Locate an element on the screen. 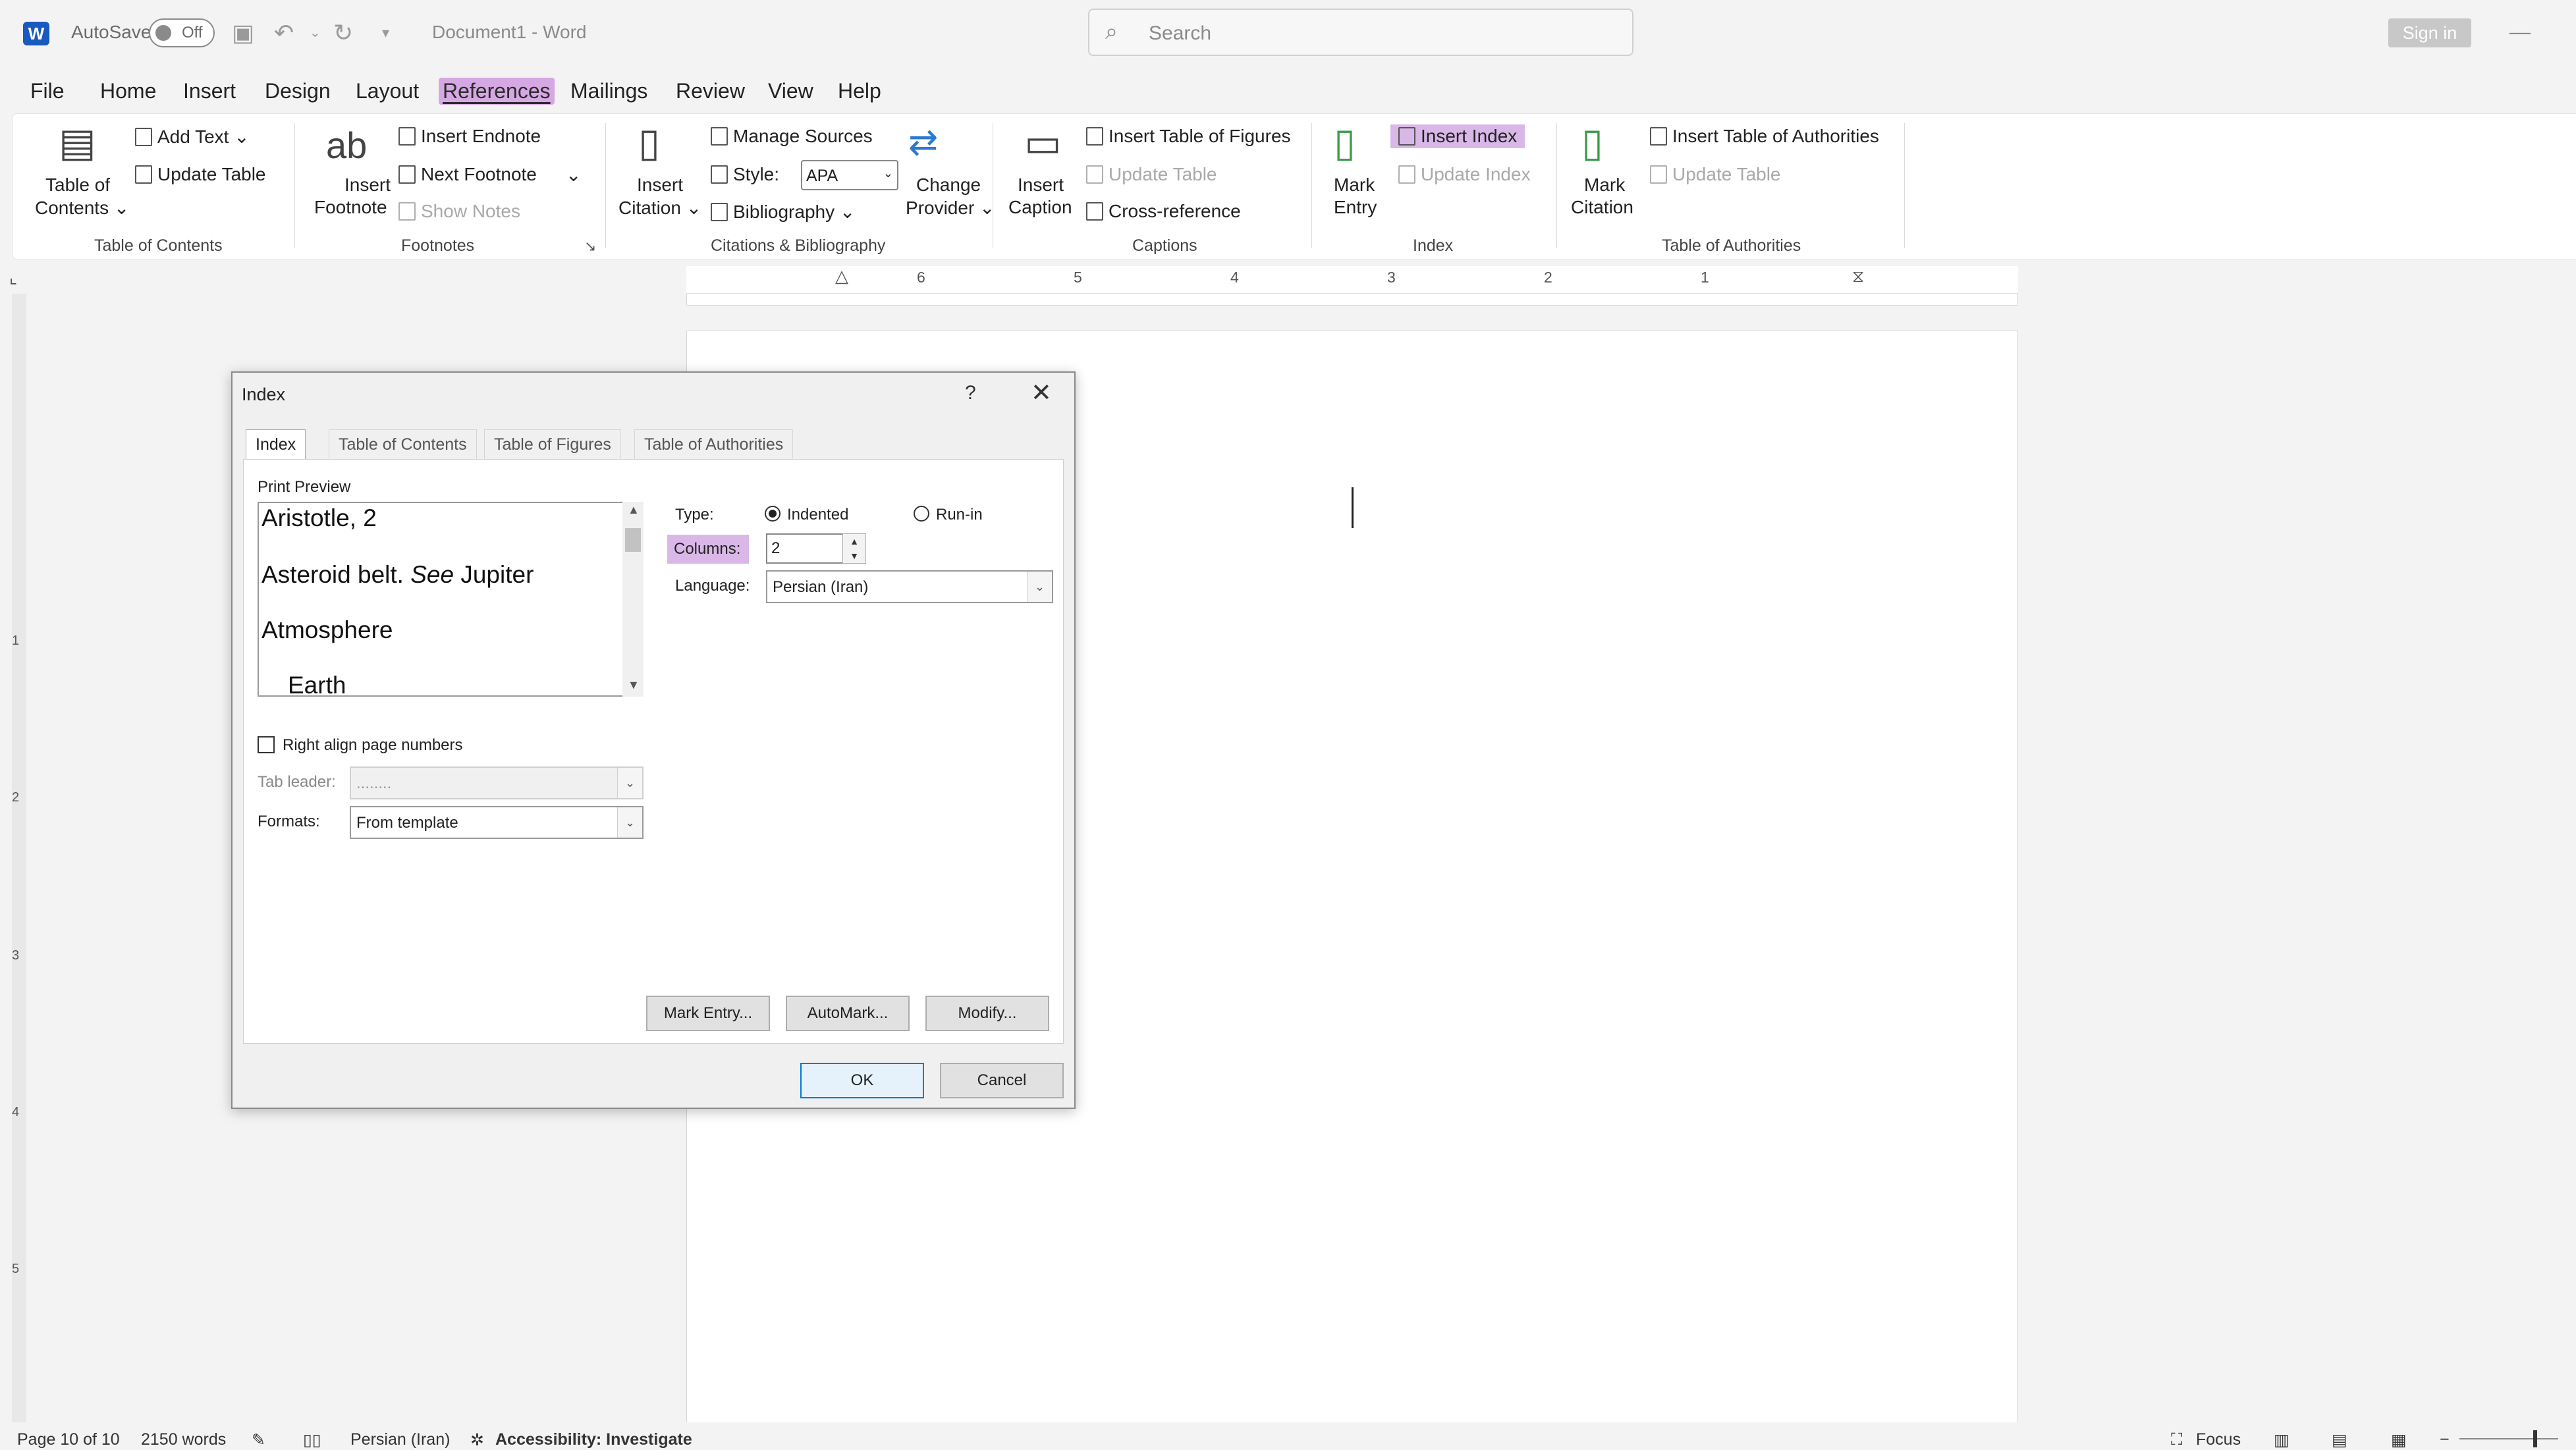  tab-review: Review is located at coordinates (710, 91).